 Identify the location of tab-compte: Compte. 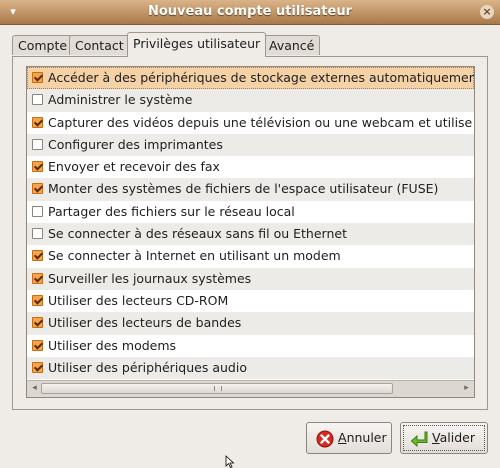
(43, 45).